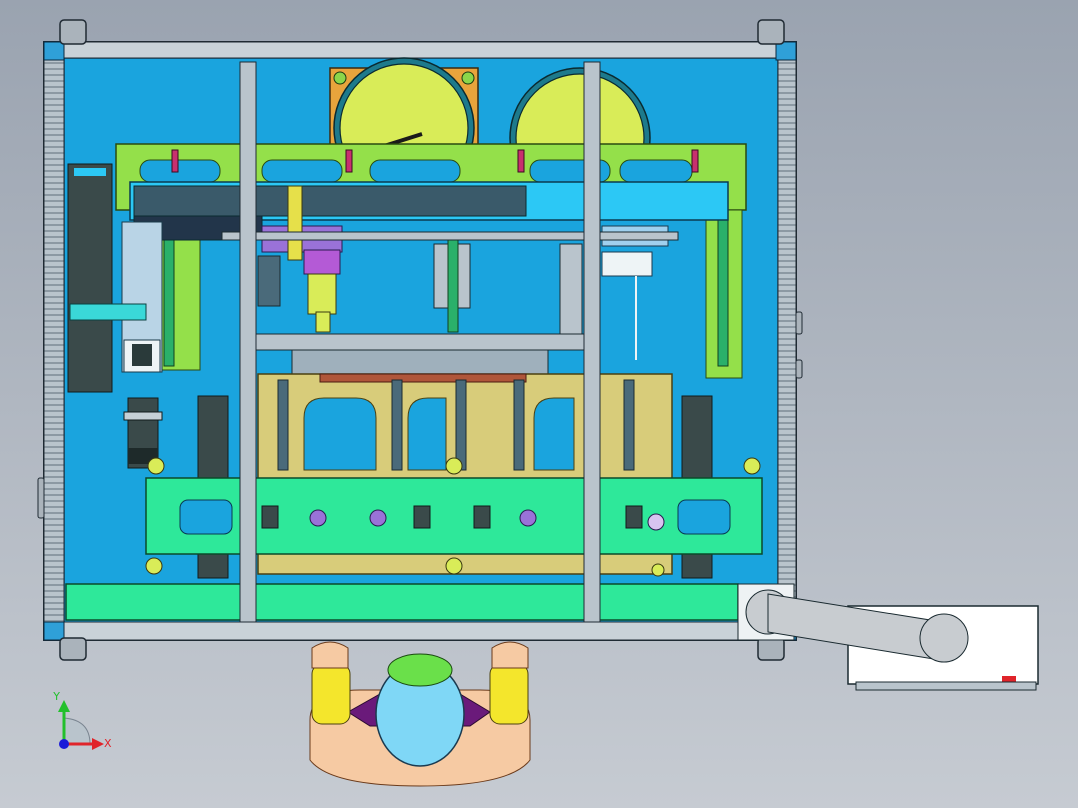 Image resolution: width=1078 pixels, height=812 pixels. I want to click on z-axis-origin, so click(64, 744).